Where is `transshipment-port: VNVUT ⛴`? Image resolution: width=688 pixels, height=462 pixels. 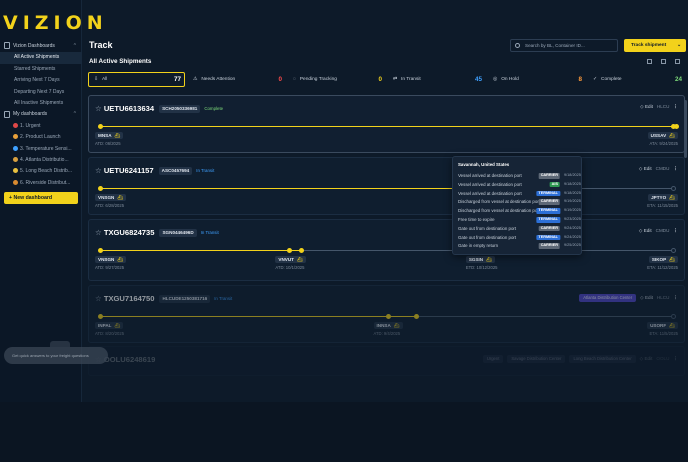 transshipment-port: VNVUT ⛴ is located at coordinates (290, 259).